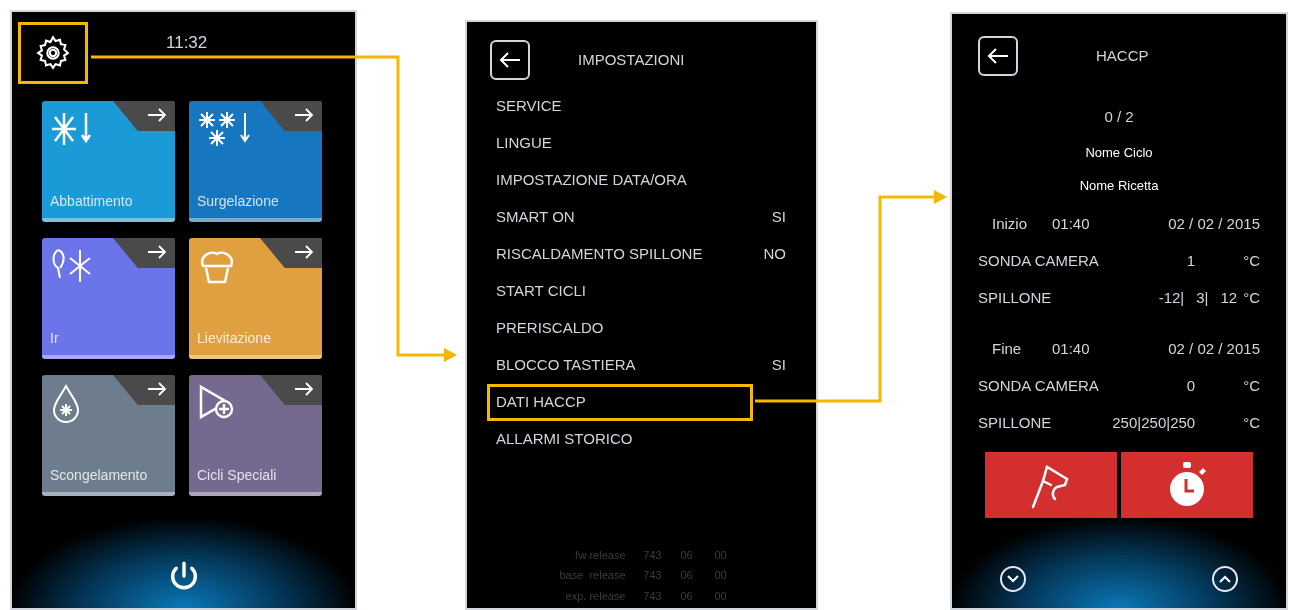 This screenshot has height=610, width=1290. I want to click on settings-icon, so click(53, 53).